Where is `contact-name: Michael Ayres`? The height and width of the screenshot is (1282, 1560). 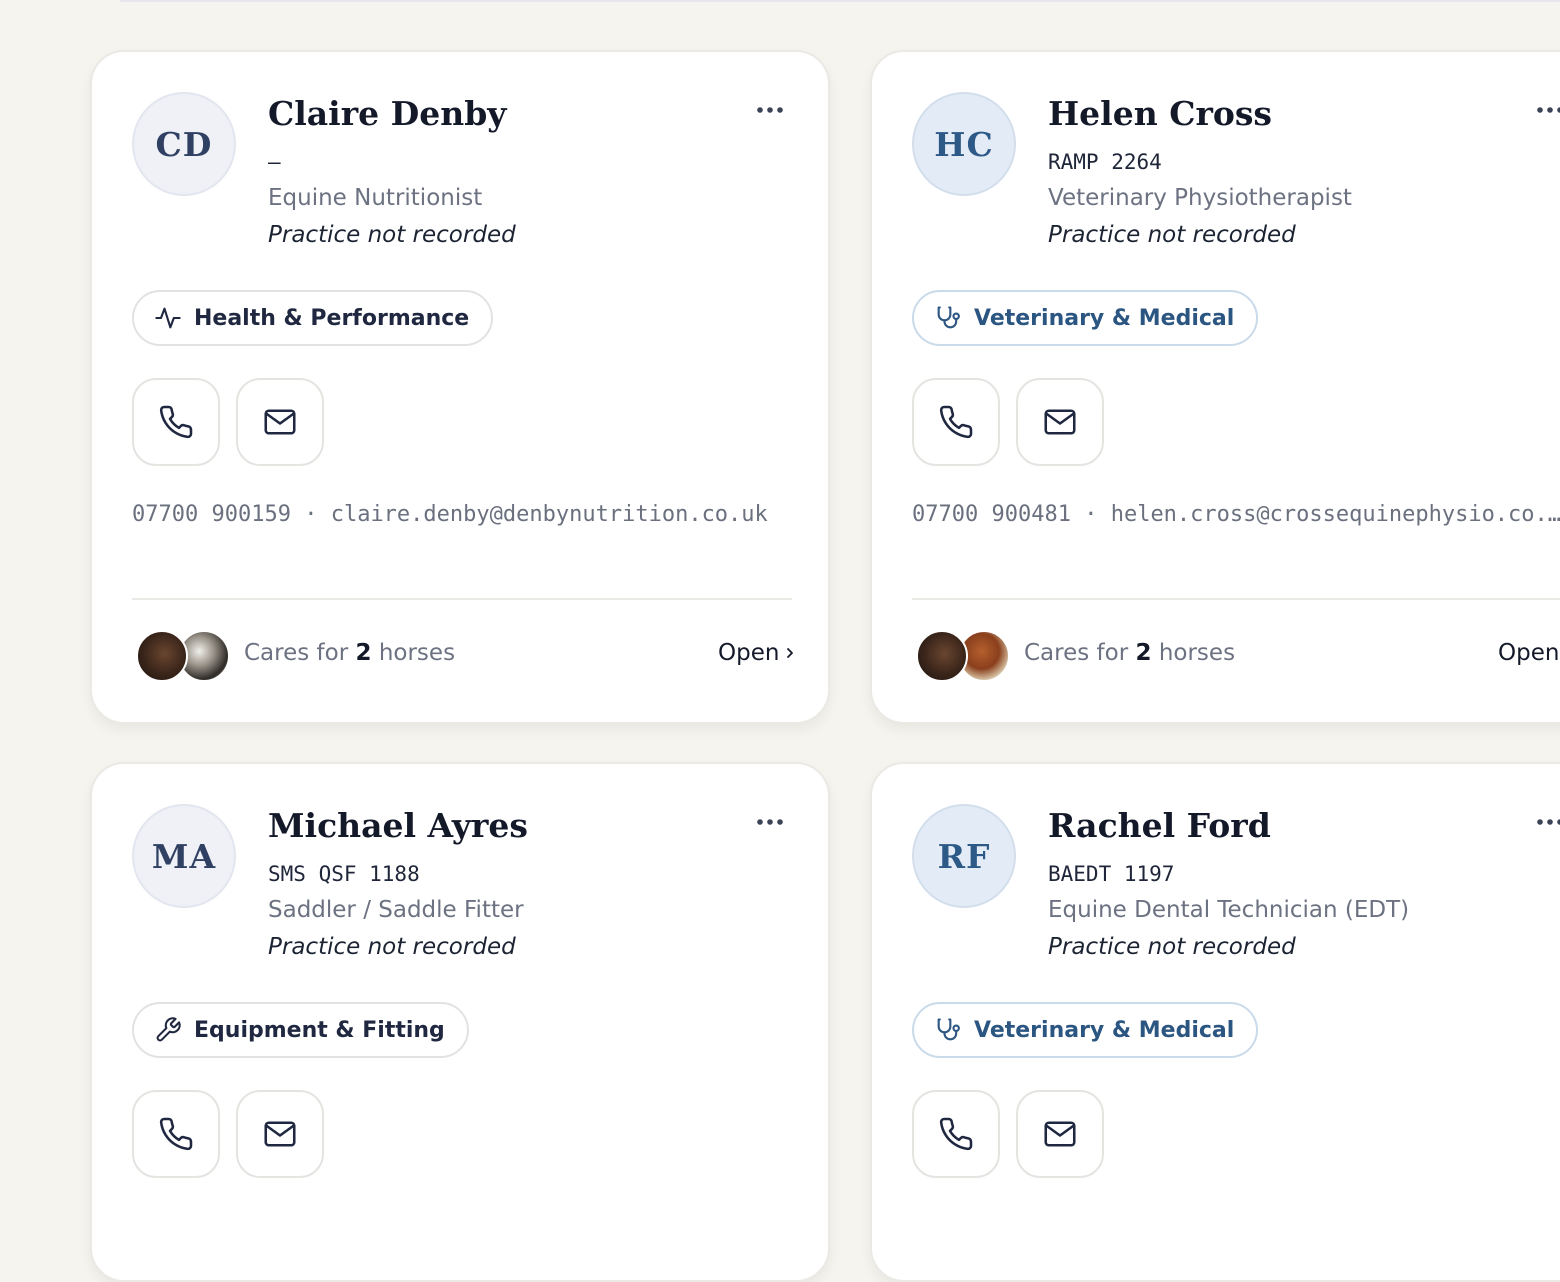 contact-name: Michael Ayres is located at coordinates (398, 825).